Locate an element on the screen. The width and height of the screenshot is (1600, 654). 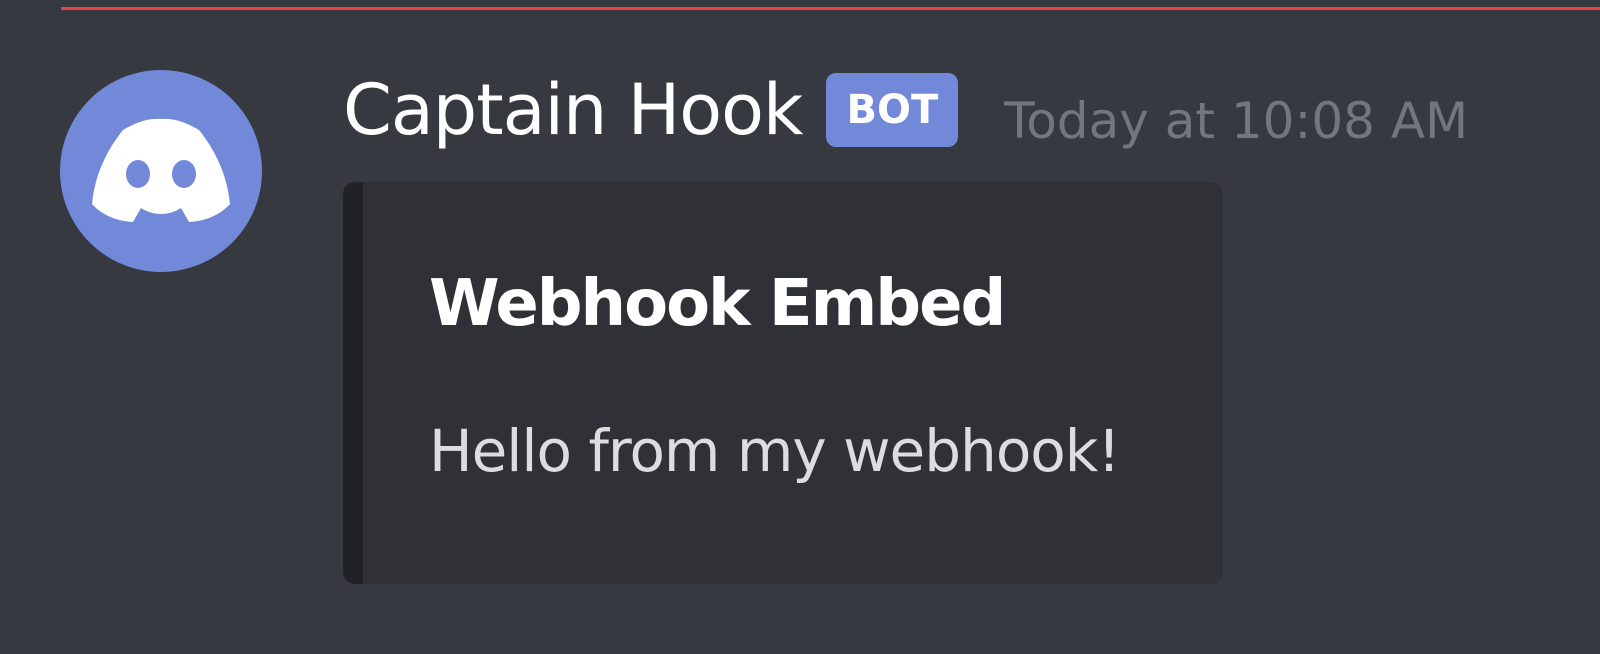
message-timestamp: Today at 10:08 AM is located at coordinates (1236, 121).